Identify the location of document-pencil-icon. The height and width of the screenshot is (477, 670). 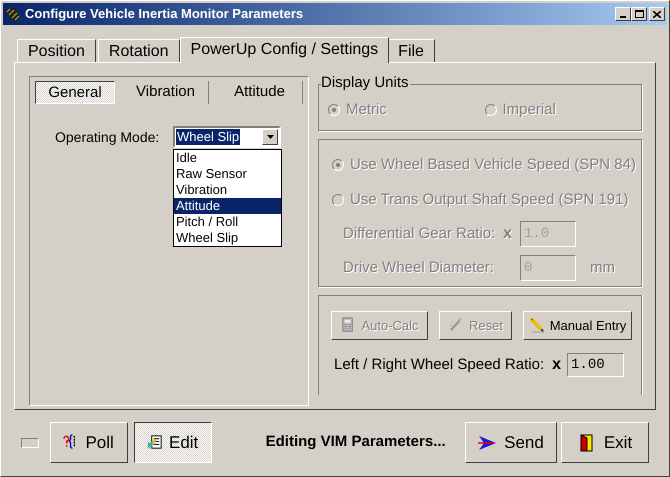
(155, 442).